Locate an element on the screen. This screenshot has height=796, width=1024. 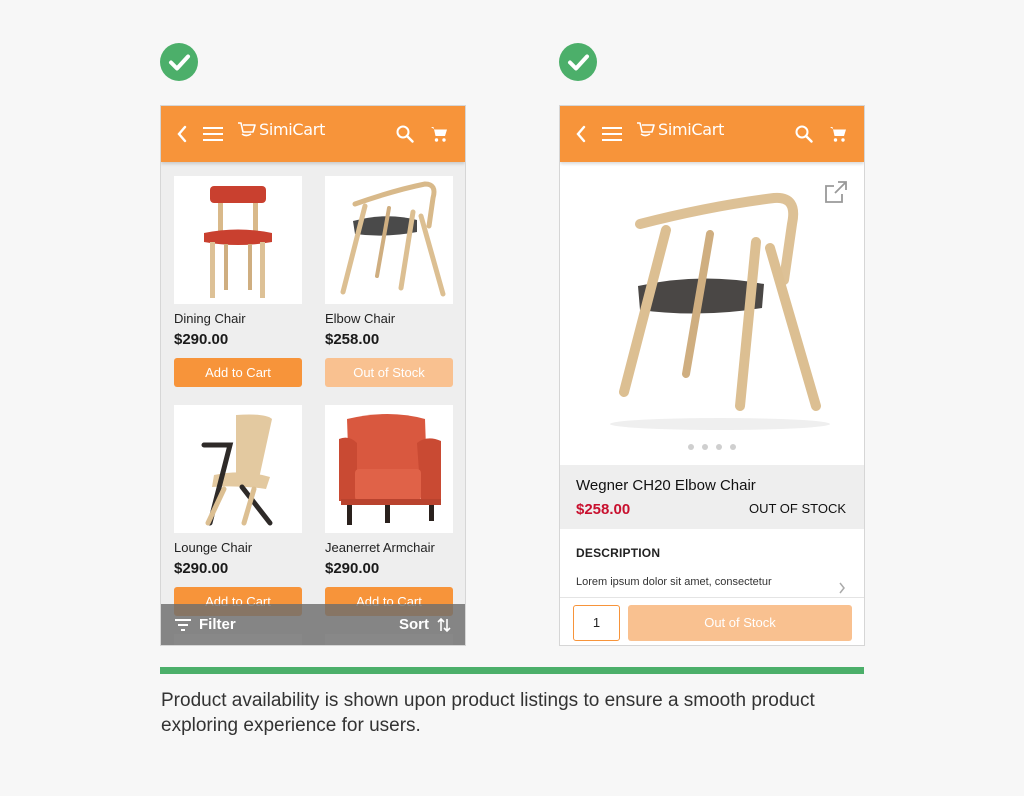
filter-icon is located at coordinates (183, 624).